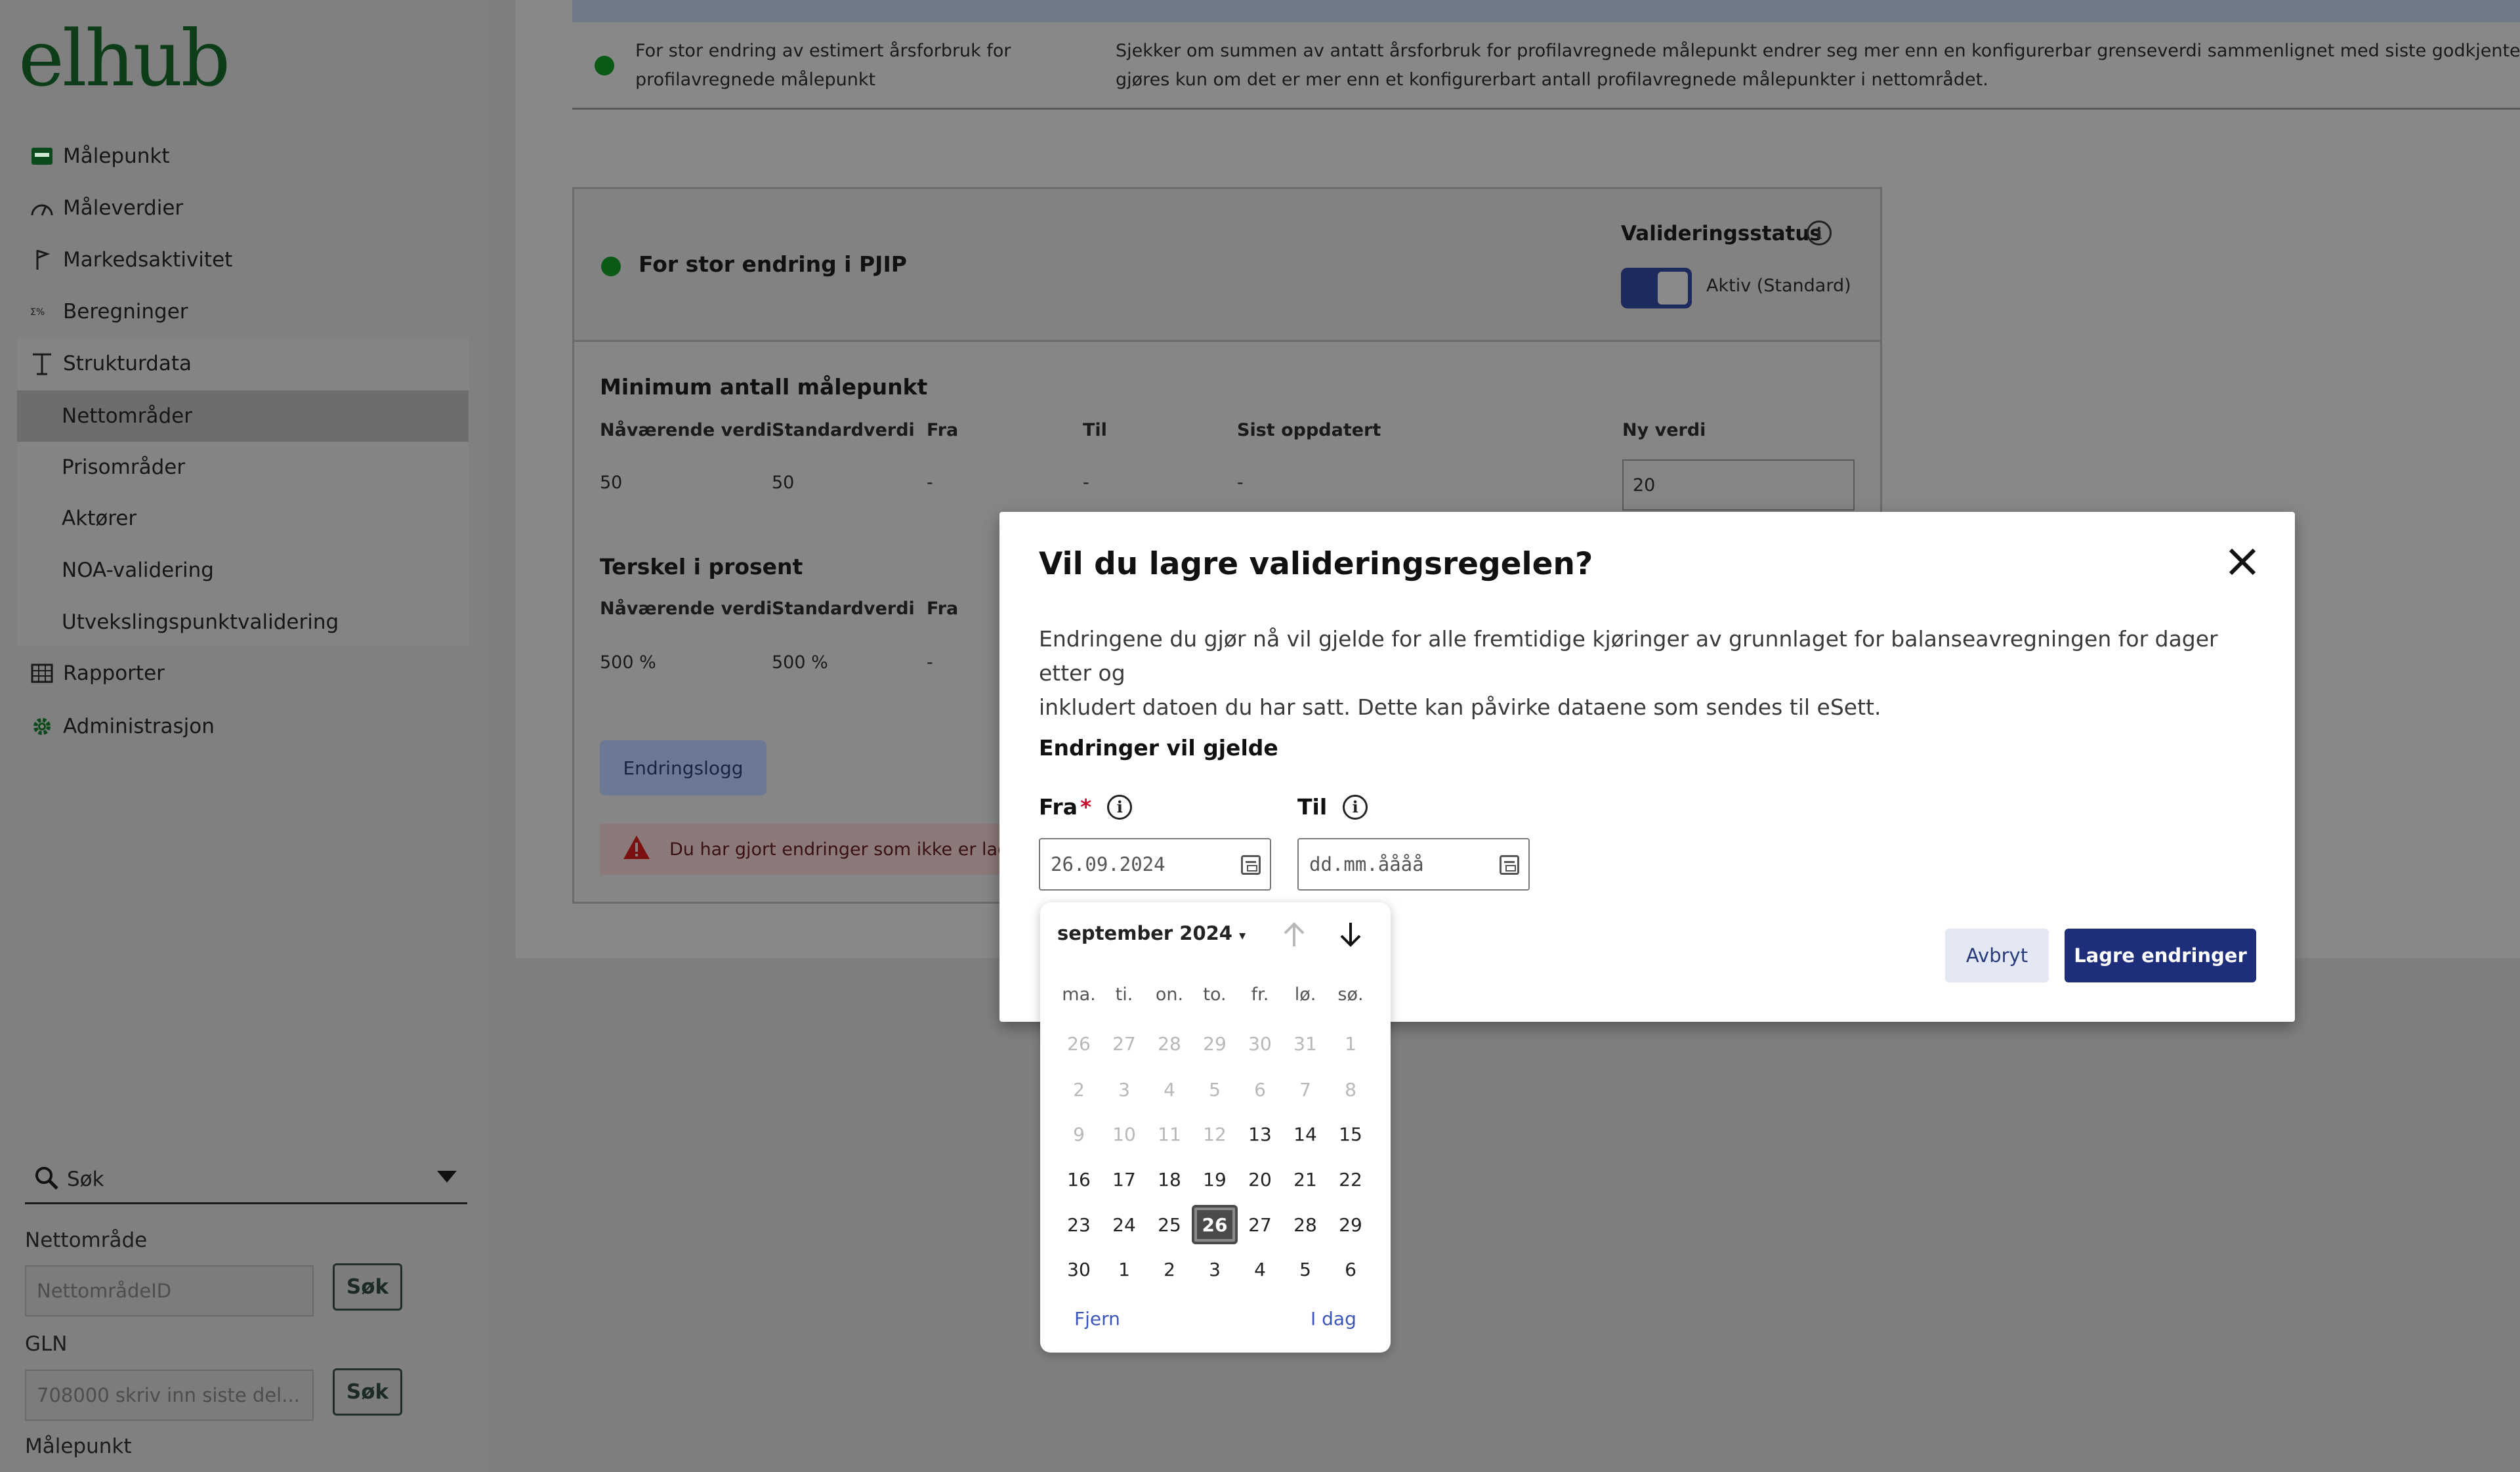  What do you see at coordinates (1079, 1179) in the screenshot?
I see `calendar-day: 16` at bounding box center [1079, 1179].